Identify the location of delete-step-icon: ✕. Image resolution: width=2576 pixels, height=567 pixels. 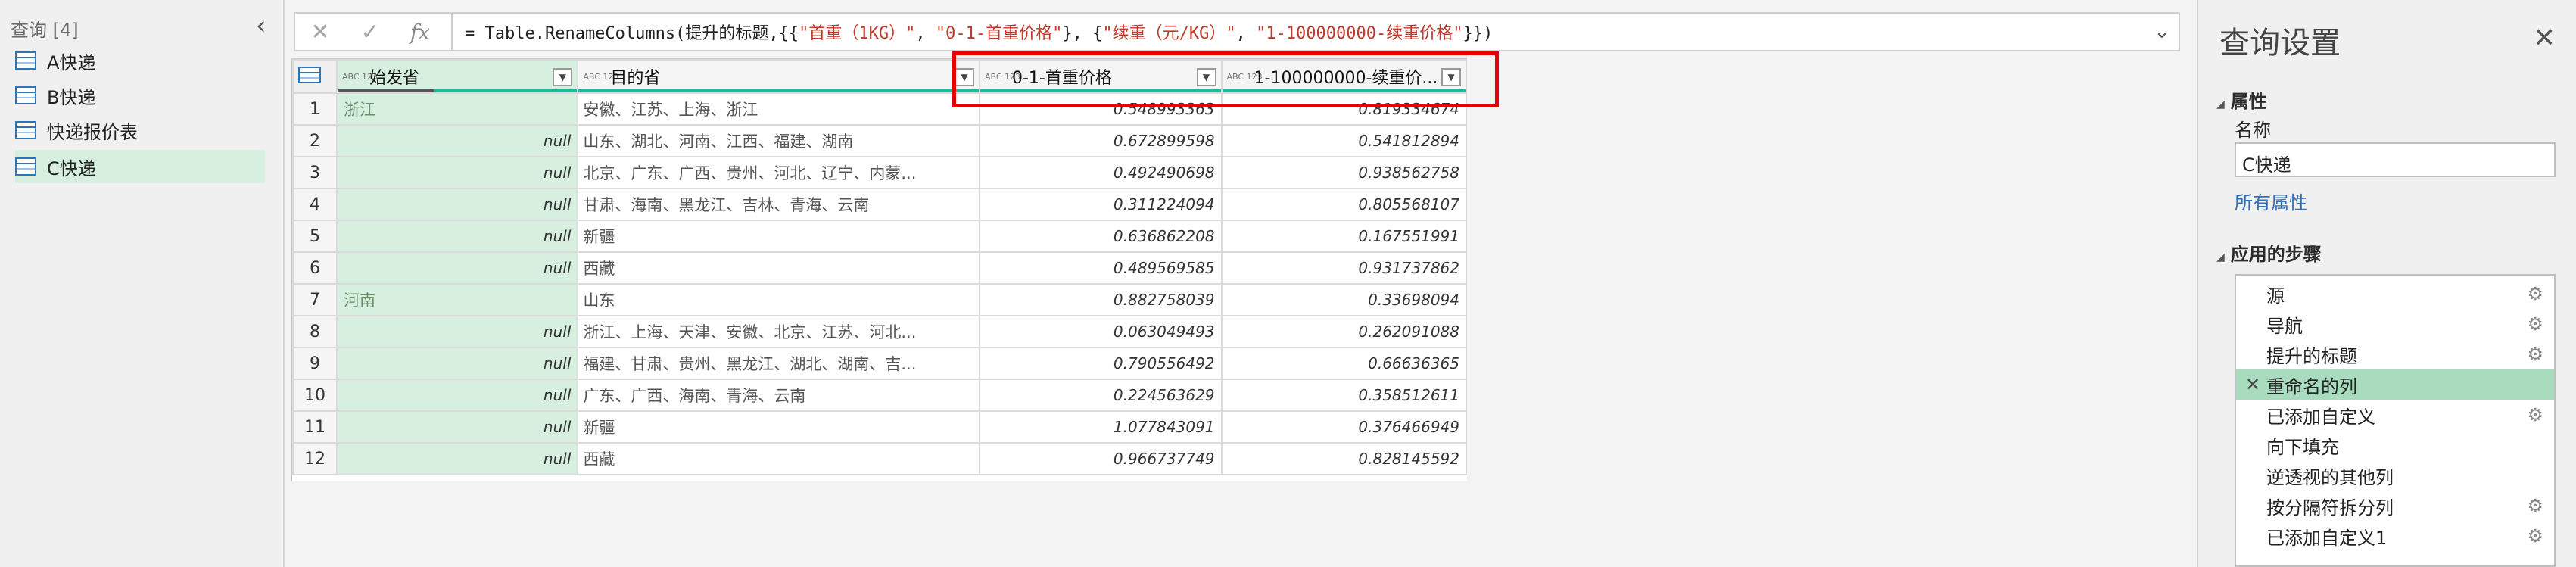
(2252, 384).